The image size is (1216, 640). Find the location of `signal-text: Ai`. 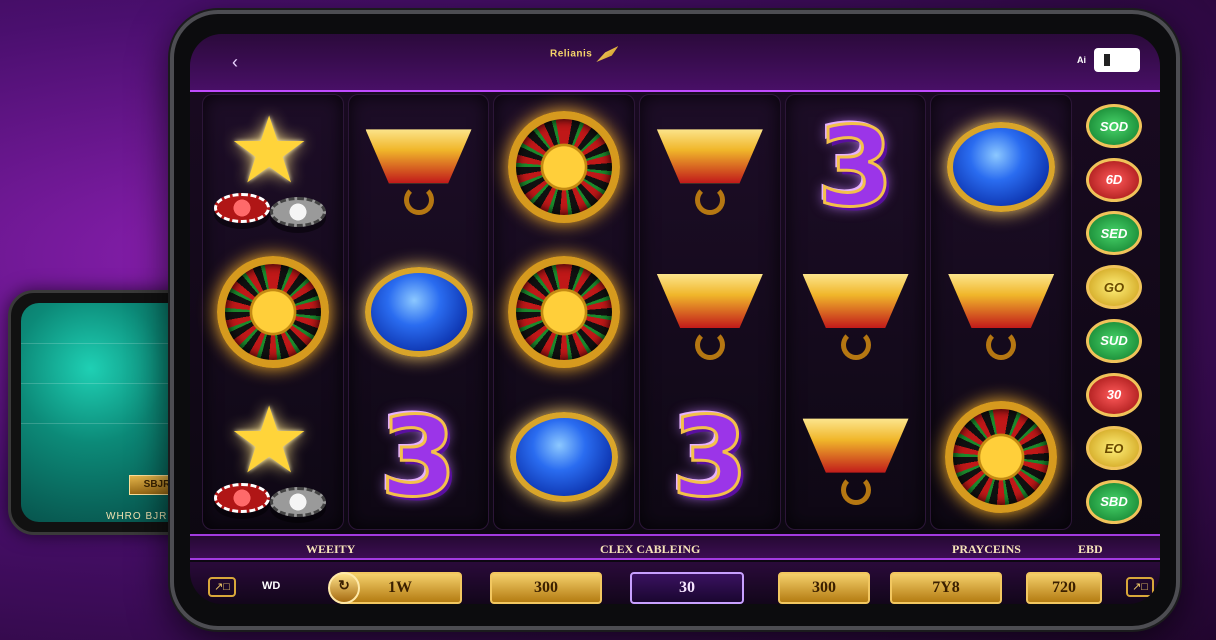

signal-text: Ai is located at coordinates (1081, 60).